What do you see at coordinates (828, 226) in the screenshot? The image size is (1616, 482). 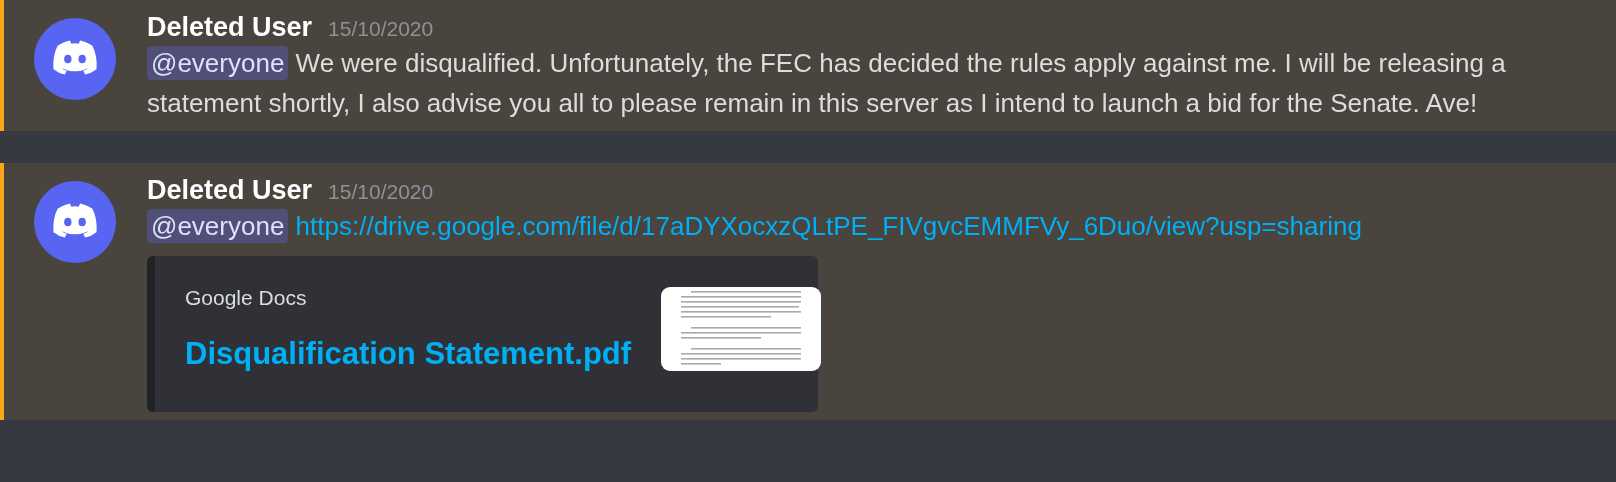 I see `message-link: https://drive.google.com/file/d/17aDYXocxzQLtPE_FIVgvcEMMFVy_6Duo/view?usp=sharing` at bounding box center [828, 226].